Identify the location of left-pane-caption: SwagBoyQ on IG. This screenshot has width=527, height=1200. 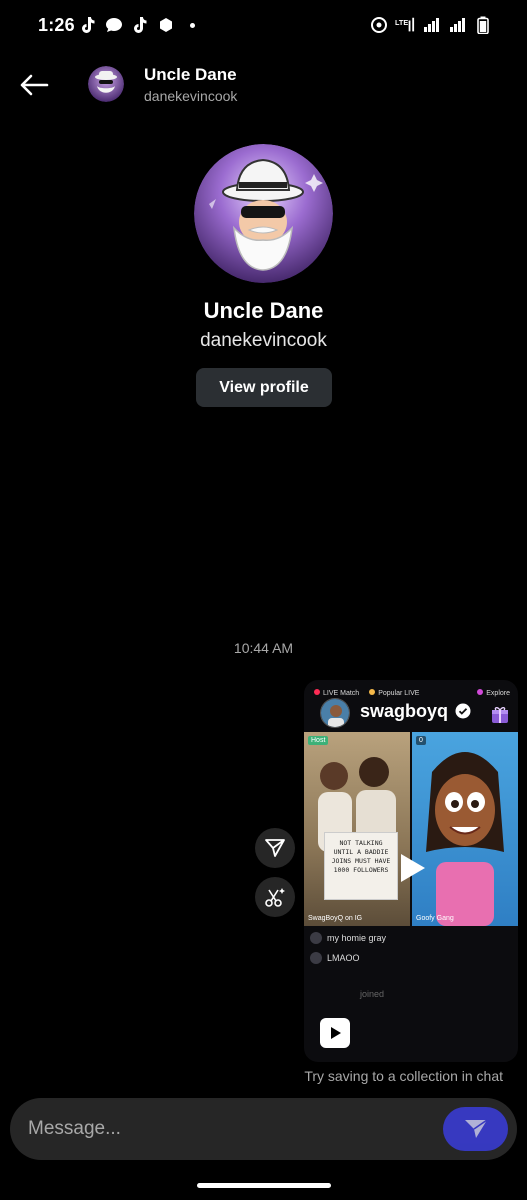
(335, 918).